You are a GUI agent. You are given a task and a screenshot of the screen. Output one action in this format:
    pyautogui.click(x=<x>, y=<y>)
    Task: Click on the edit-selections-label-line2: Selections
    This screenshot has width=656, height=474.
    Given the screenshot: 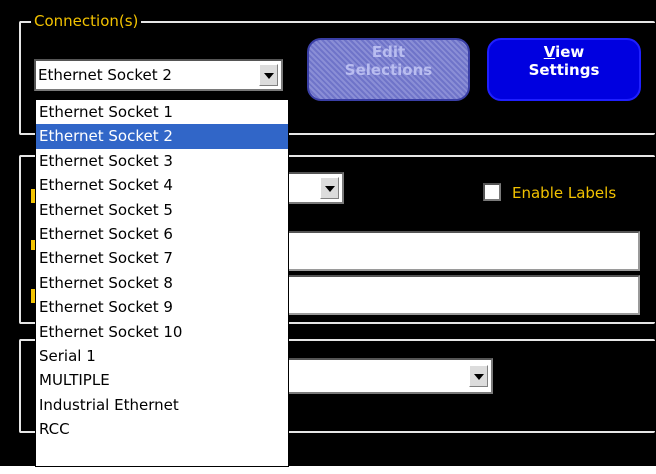 What is the action you would take?
    pyautogui.click(x=388, y=70)
    